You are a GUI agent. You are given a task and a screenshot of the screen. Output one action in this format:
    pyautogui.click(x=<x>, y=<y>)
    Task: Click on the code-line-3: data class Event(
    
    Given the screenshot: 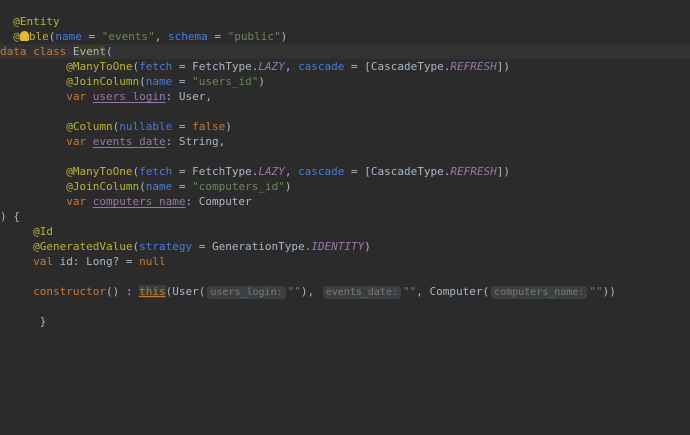 What is the action you would take?
    pyautogui.click(x=345, y=51)
    